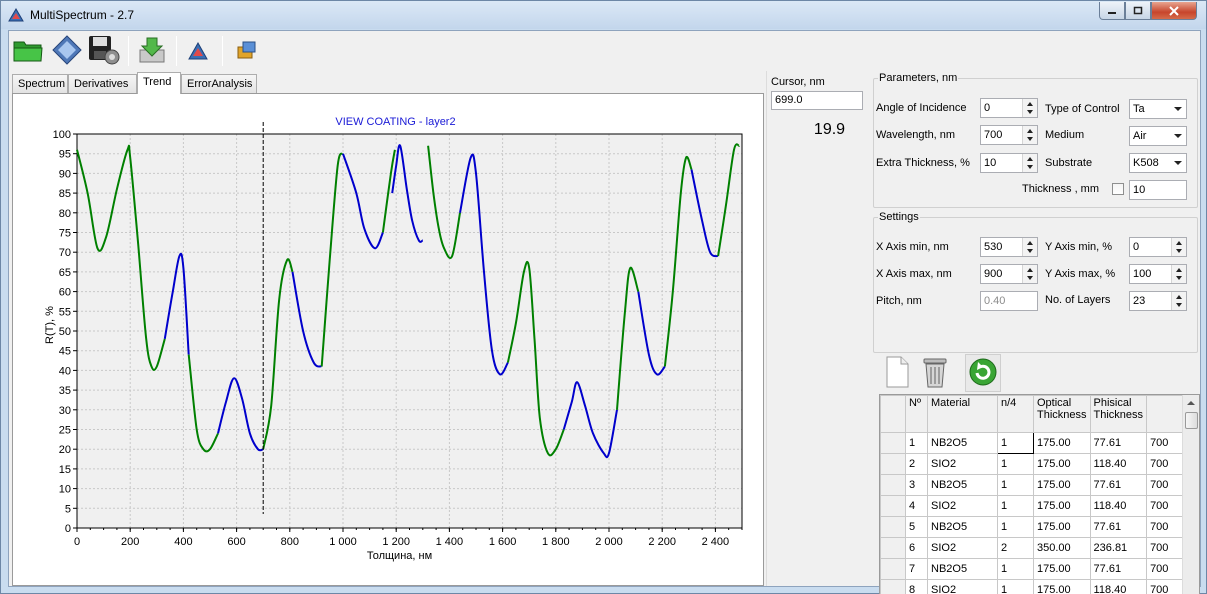  What do you see at coordinates (1112, 11) in the screenshot?
I see `minimize-button` at bounding box center [1112, 11].